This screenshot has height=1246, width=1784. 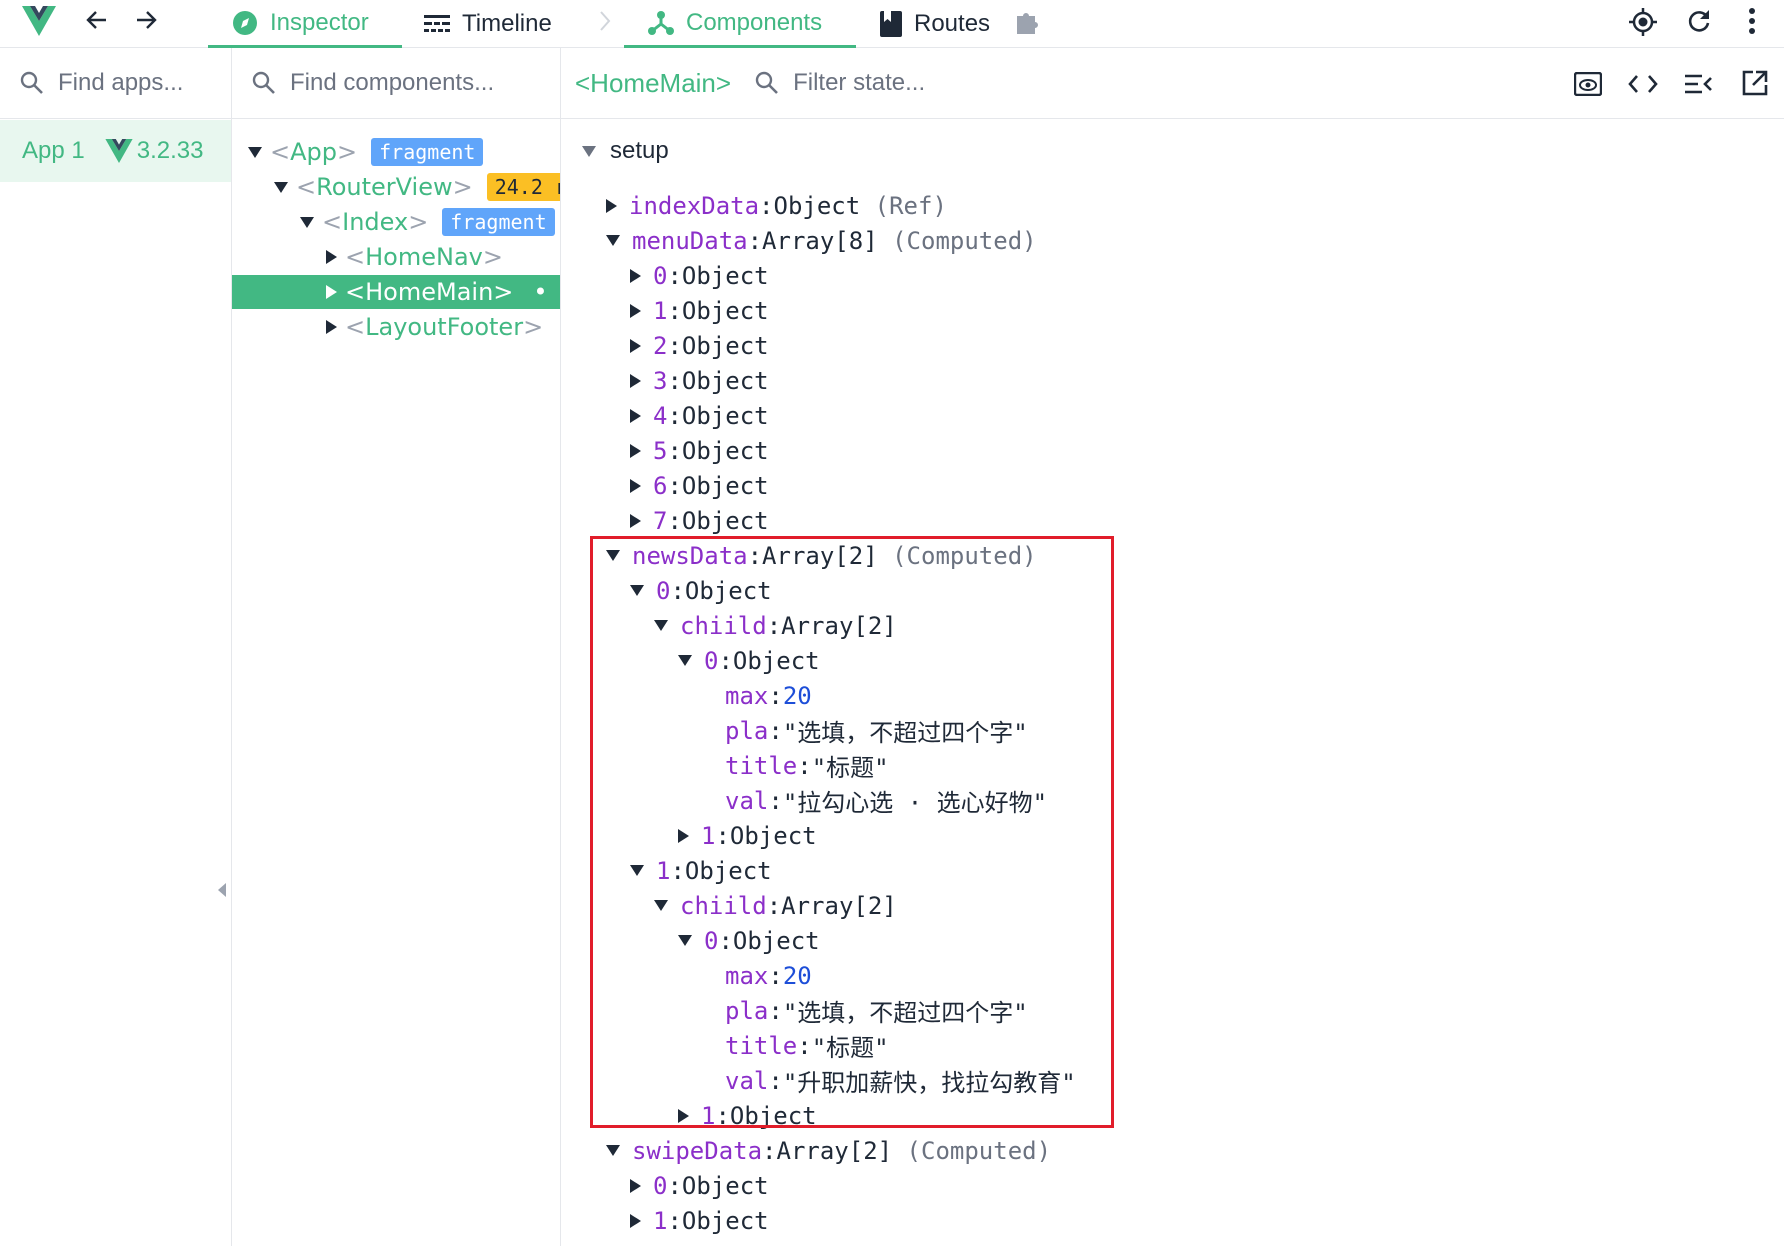 I want to click on book-icon, so click(x=891, y=24).